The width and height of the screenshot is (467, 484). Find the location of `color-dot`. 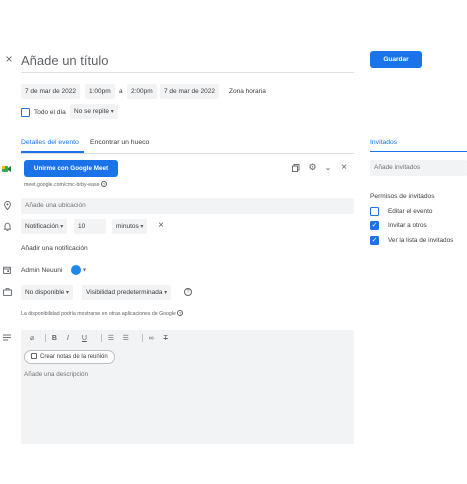

color-dot is located at coordinates (76, 270).